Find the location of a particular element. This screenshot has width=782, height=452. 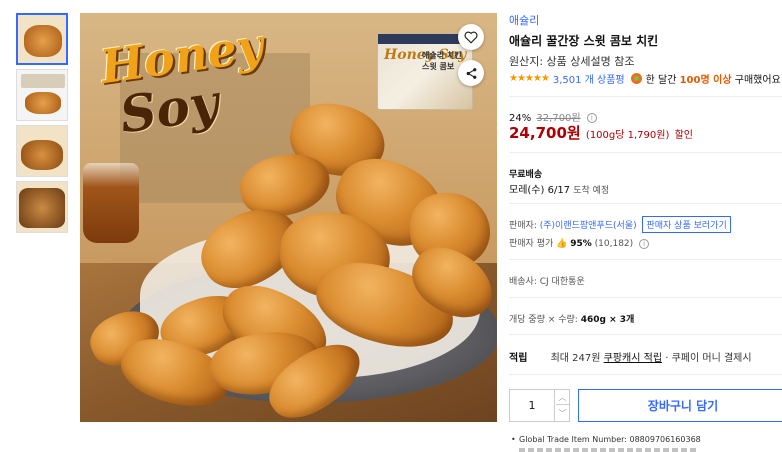

origin-text: 원산지: 상품 상세설명 참조 is located at coordinates (572, 61).